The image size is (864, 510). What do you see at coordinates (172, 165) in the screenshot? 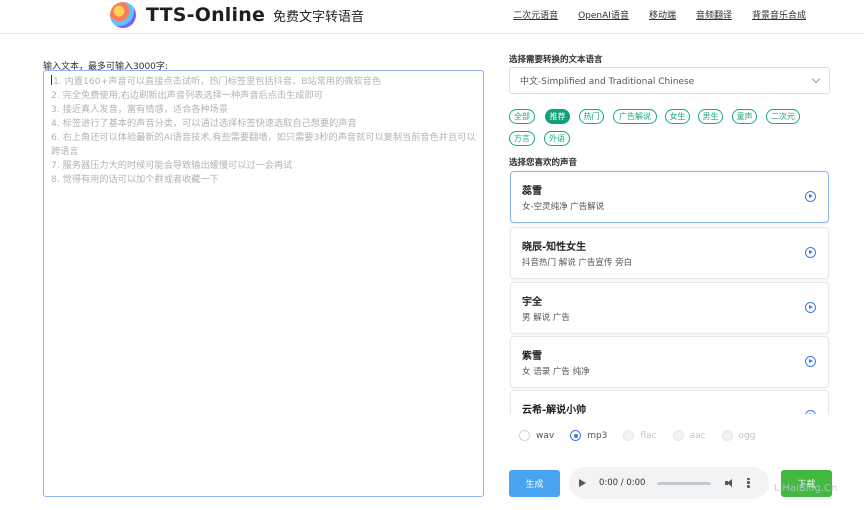
I see `placeholder-line: 7. 服务器压力大的时候可能会导致输出缓慢可以过一会再试` at bounding box center [172, 165].